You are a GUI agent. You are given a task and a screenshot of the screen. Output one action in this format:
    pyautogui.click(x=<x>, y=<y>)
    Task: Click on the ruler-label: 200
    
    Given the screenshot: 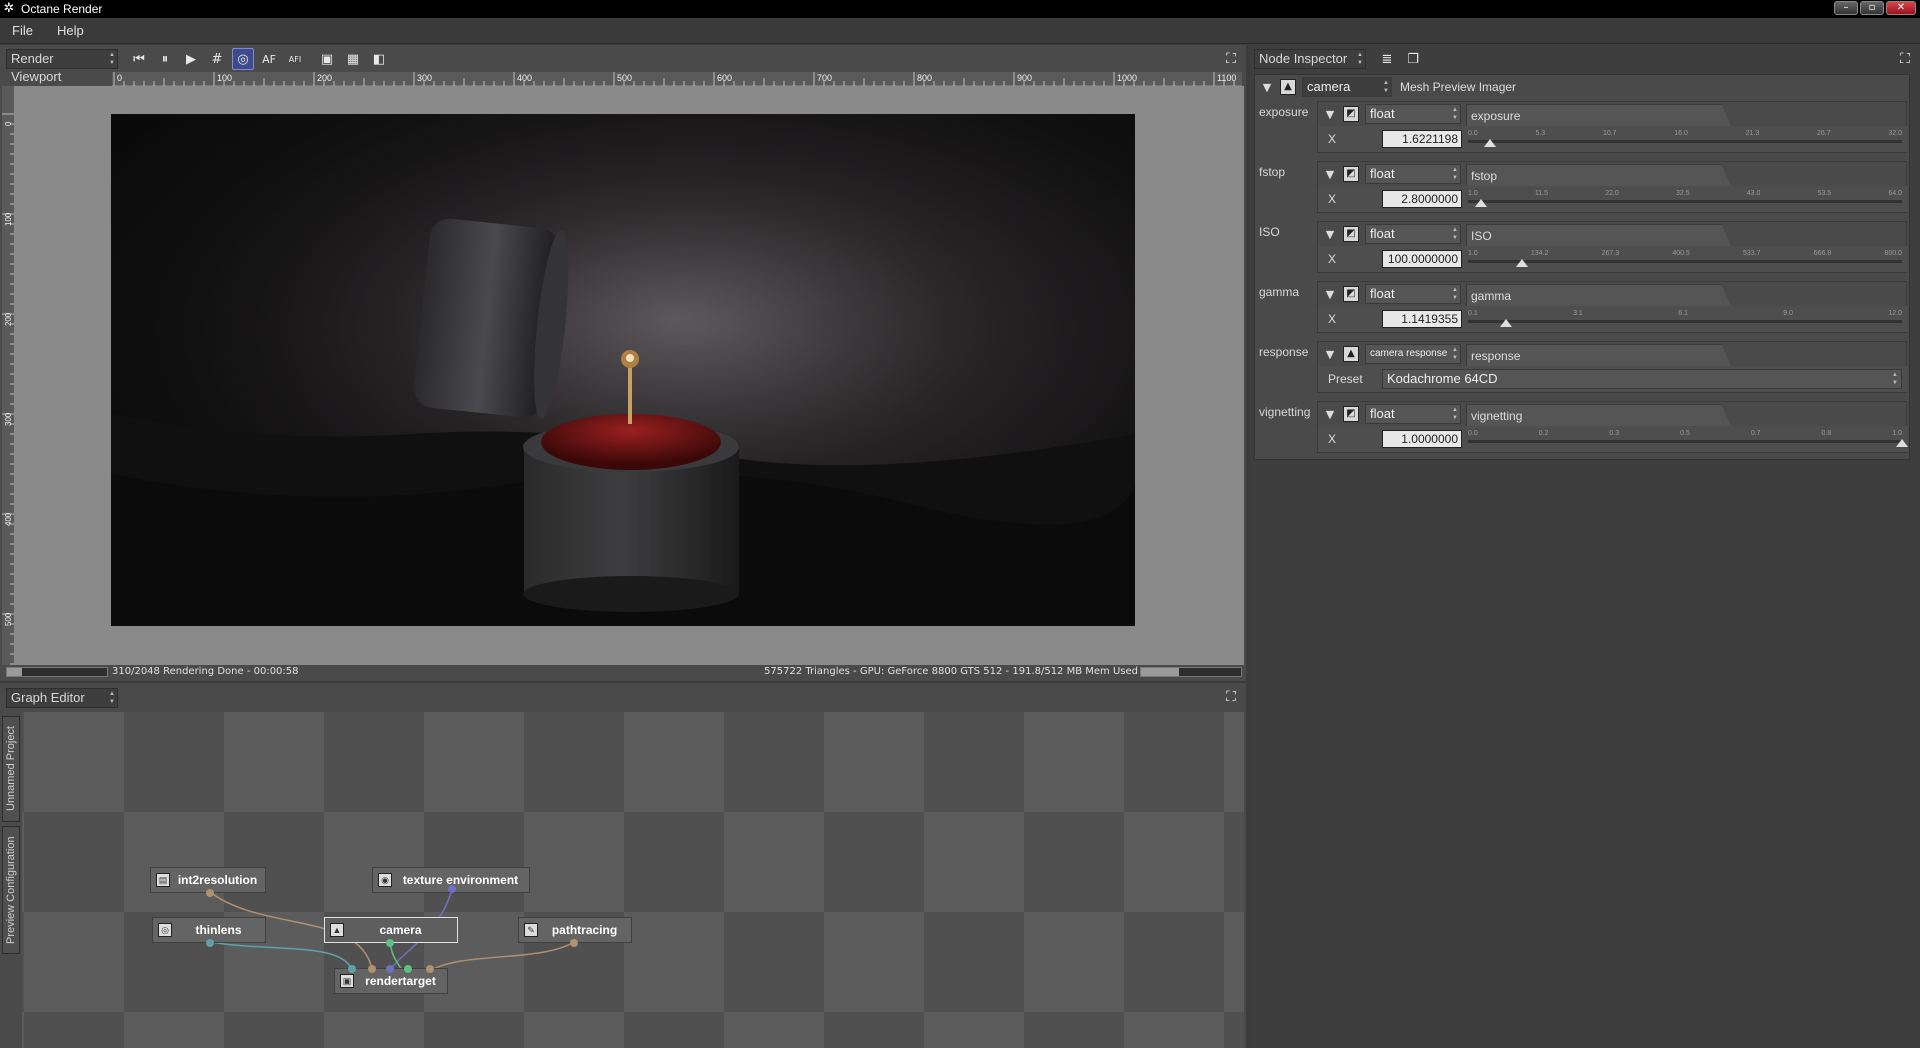 What is the action you would take?
    pyautogui.click(x=324, y=78)
    